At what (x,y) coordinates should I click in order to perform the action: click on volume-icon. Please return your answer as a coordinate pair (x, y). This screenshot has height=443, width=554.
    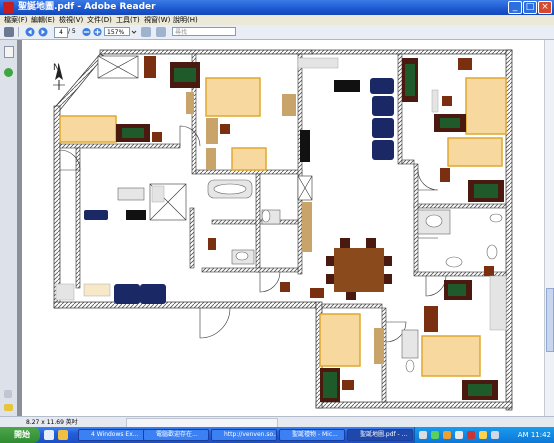
    Looking at the image, I should click on (495, 435).